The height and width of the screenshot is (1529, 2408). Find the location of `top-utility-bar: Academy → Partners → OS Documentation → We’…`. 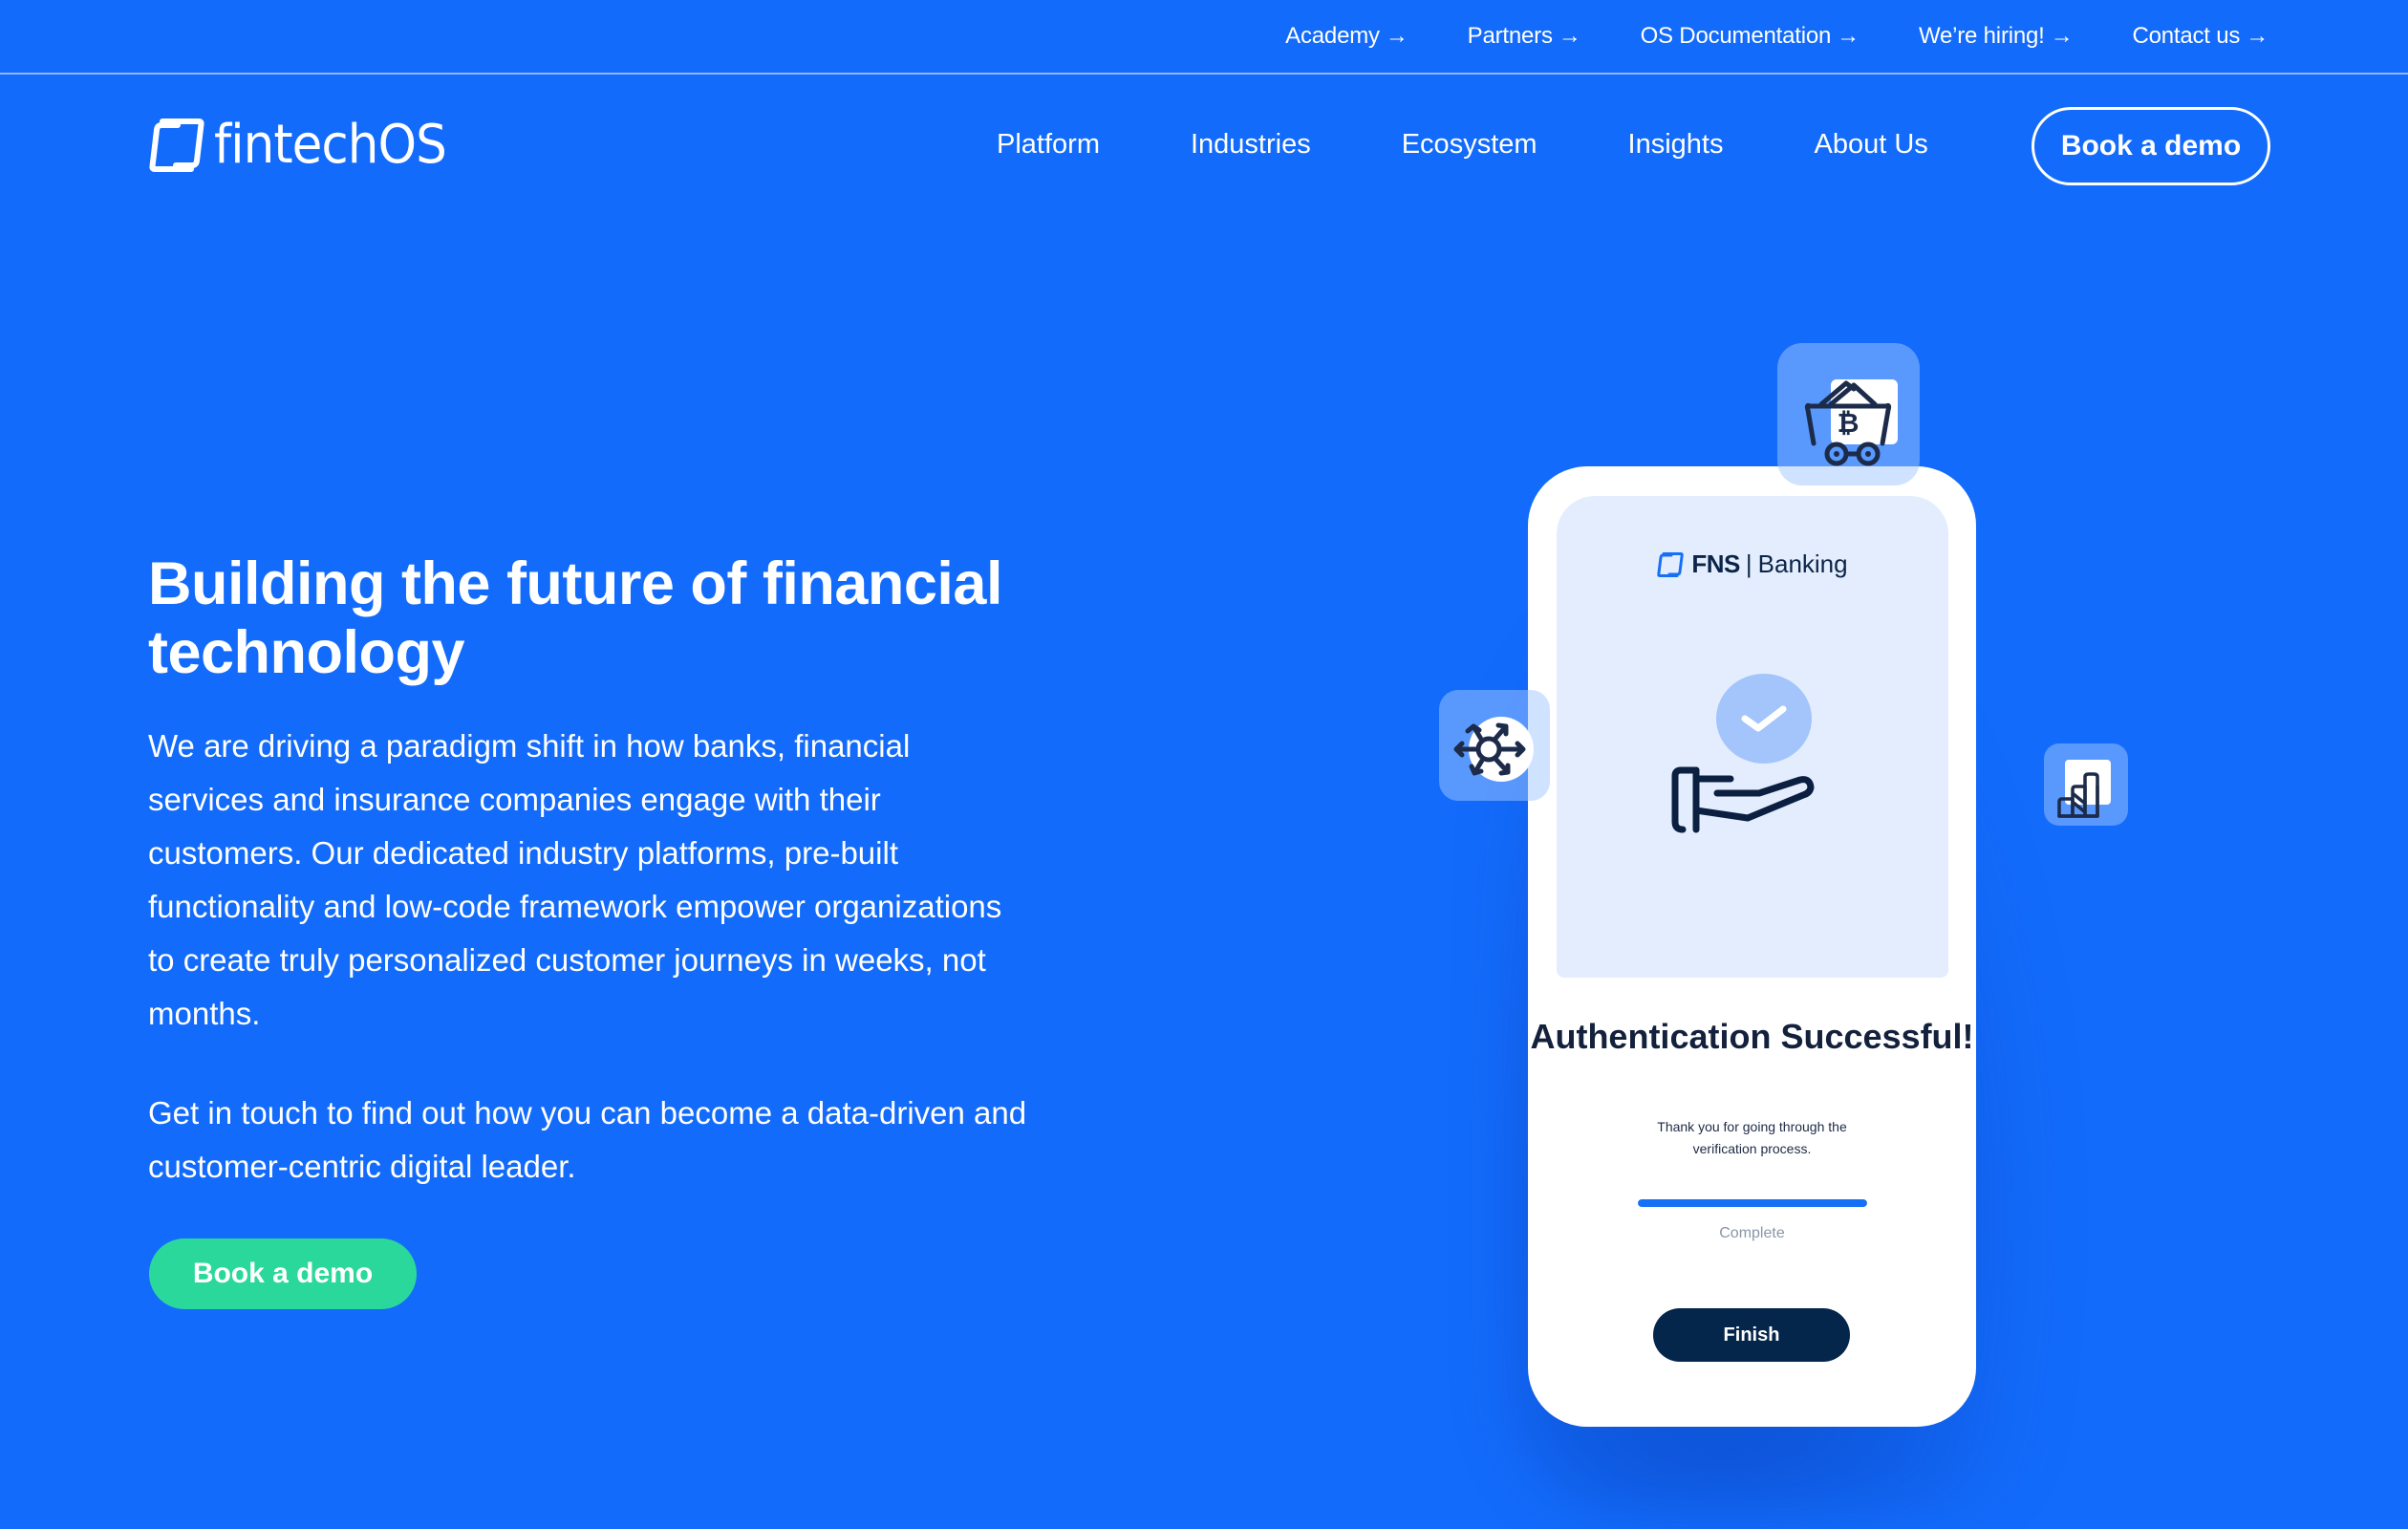

top-utility-bar: Academy → Partners → OS Documentation → We’… is located at coordinates (1204, 37).